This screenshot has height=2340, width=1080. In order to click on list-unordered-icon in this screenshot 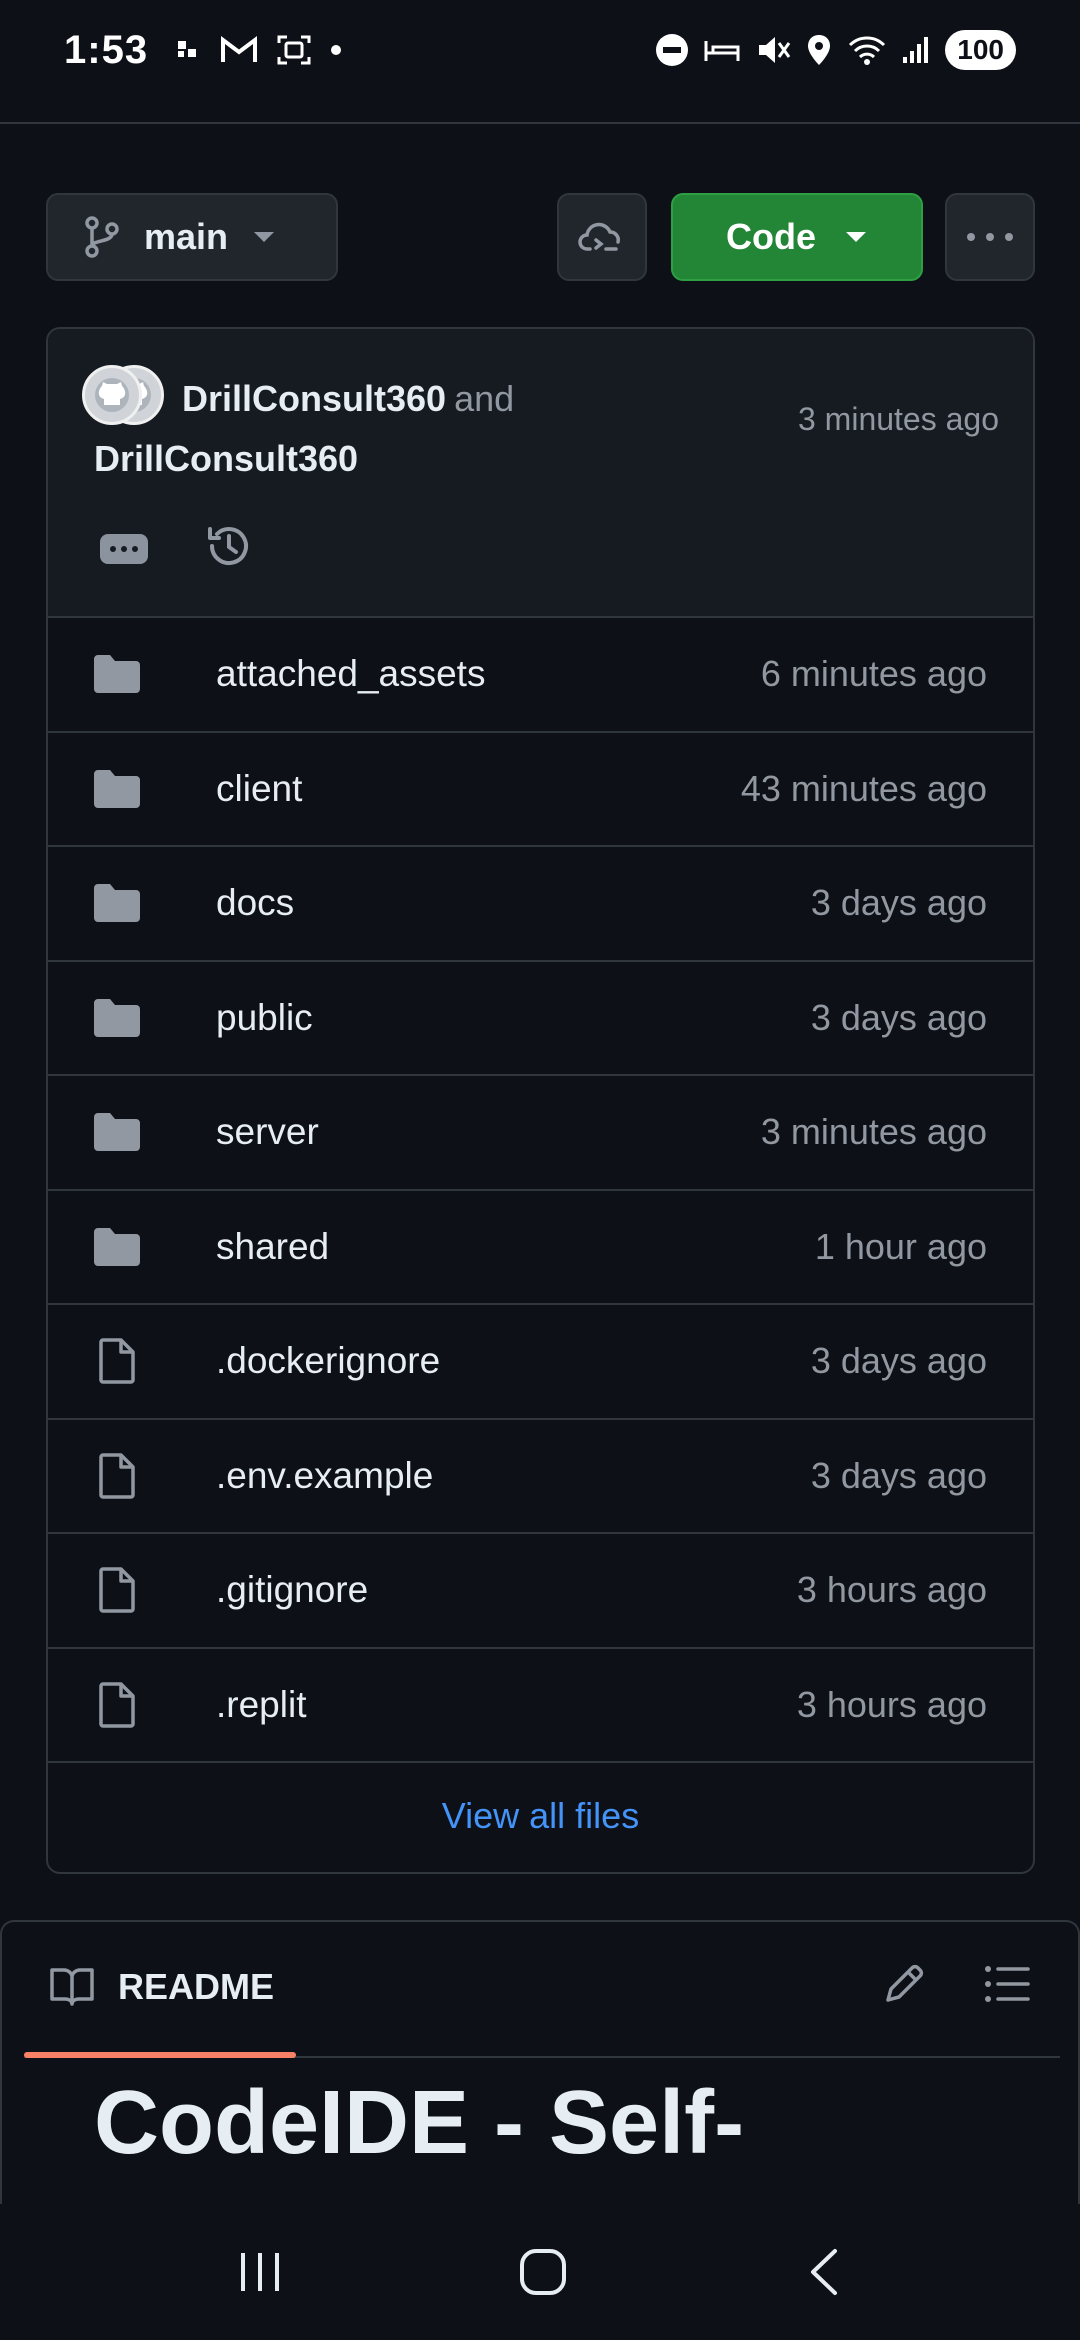, I will do `click(1007, 1984)`.